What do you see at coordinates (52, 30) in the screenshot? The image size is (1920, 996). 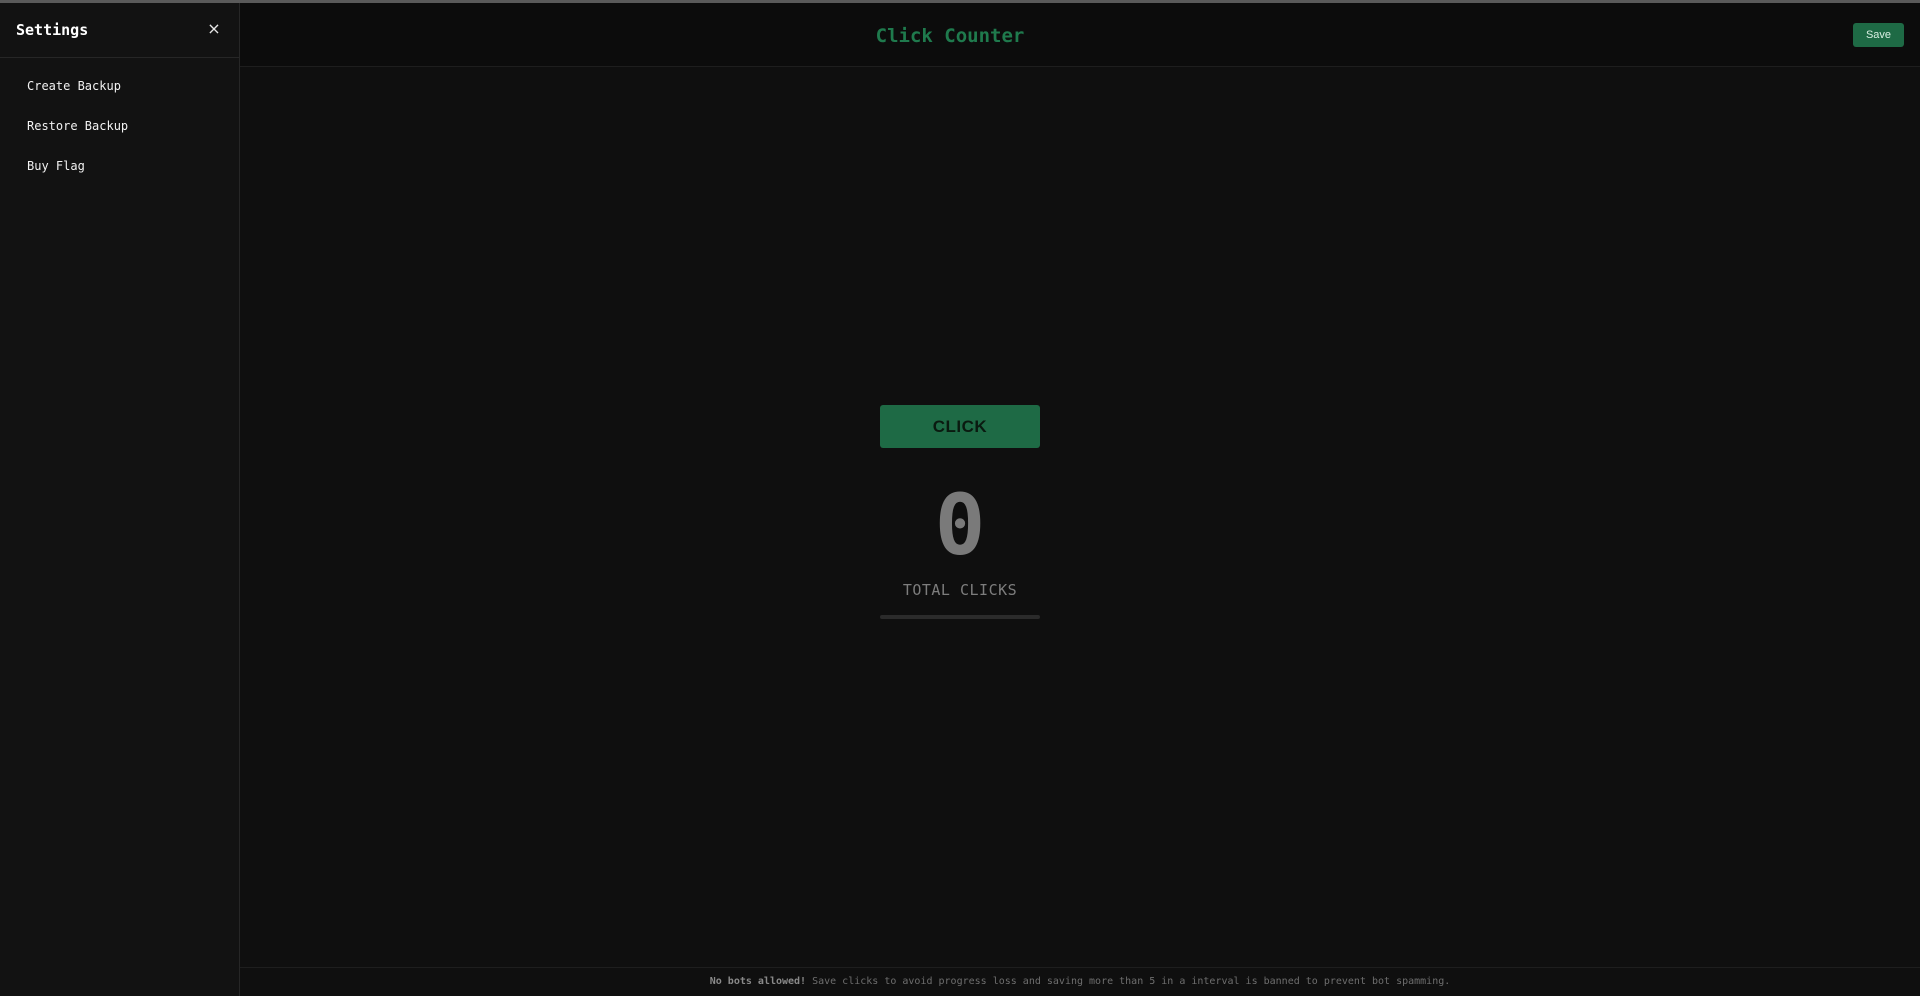 I see `sidebar-title: Settings` at bounding box center [52, 30].